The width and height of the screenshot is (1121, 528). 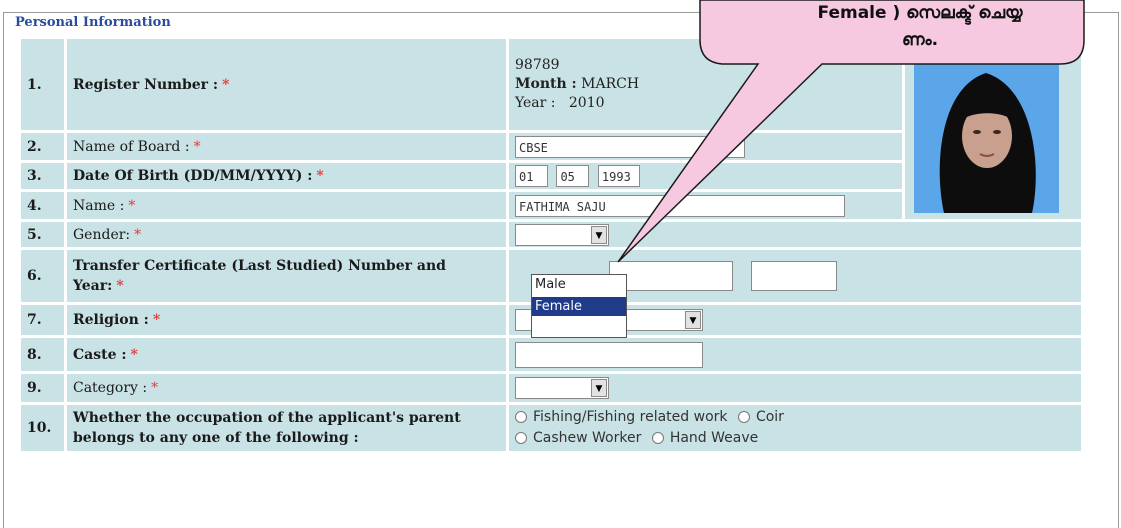 I want to click on section-legend: Personal Information, so click(x=93, y=22).